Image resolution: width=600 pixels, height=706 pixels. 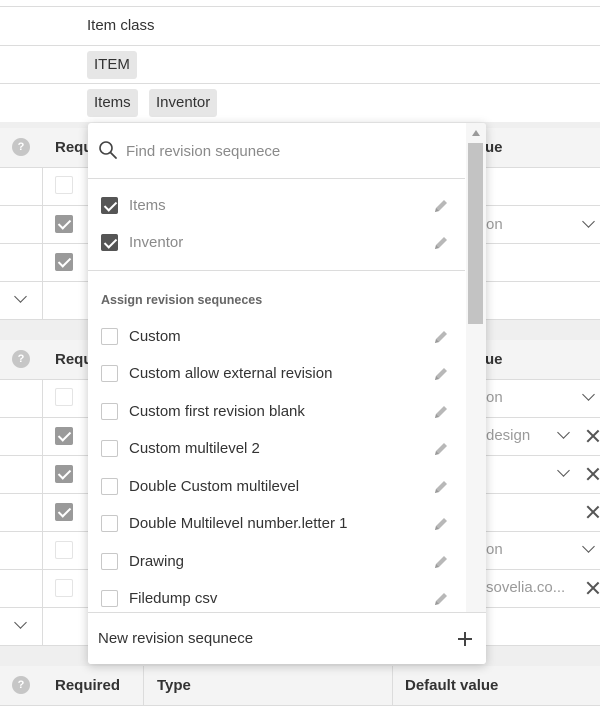 What do you see at coordinates (300, 3) in the screenshot?
I see `form-top-edge` at bounding box center [300, 3].